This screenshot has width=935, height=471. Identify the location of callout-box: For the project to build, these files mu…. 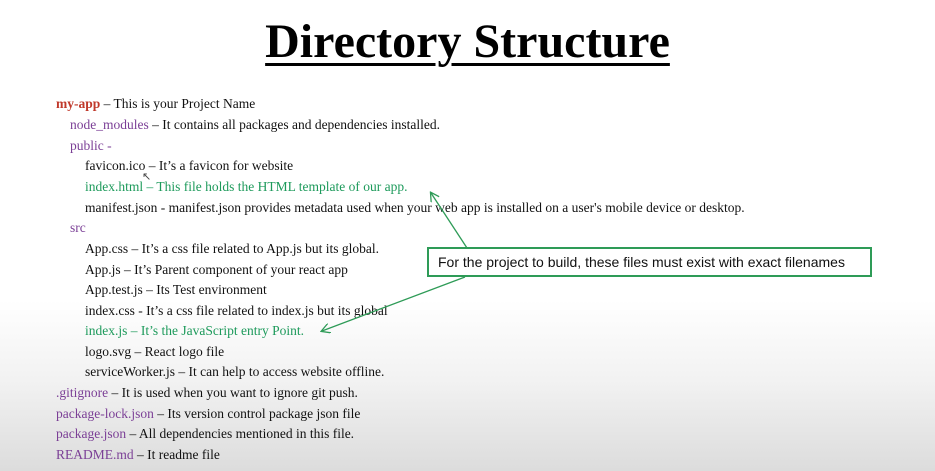
(649, 262).